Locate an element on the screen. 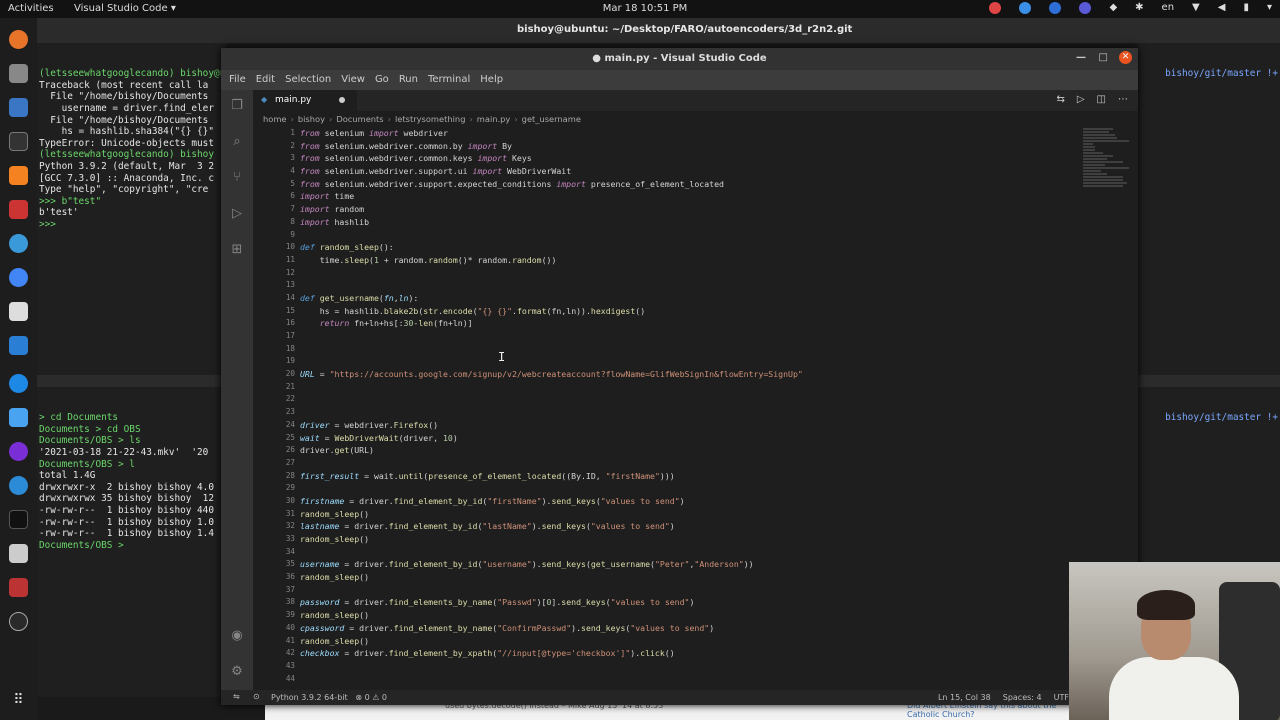  breadcrumb-item: get_username is located at coordinates (551, 119).